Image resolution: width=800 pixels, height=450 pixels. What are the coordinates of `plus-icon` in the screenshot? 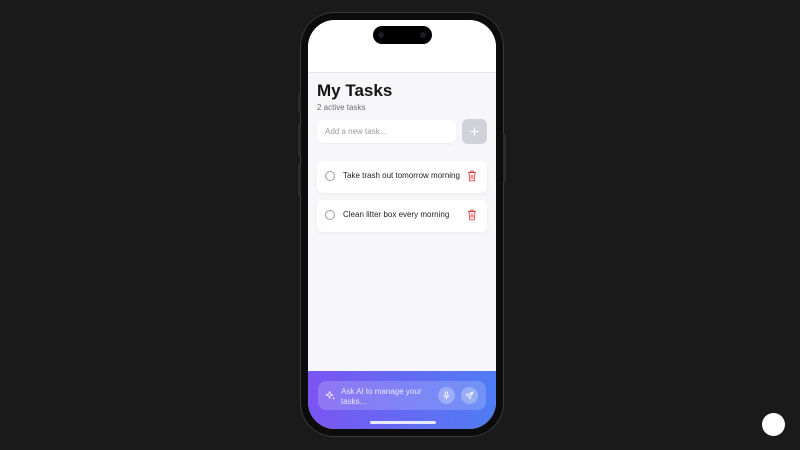 It's located at (474, 131).